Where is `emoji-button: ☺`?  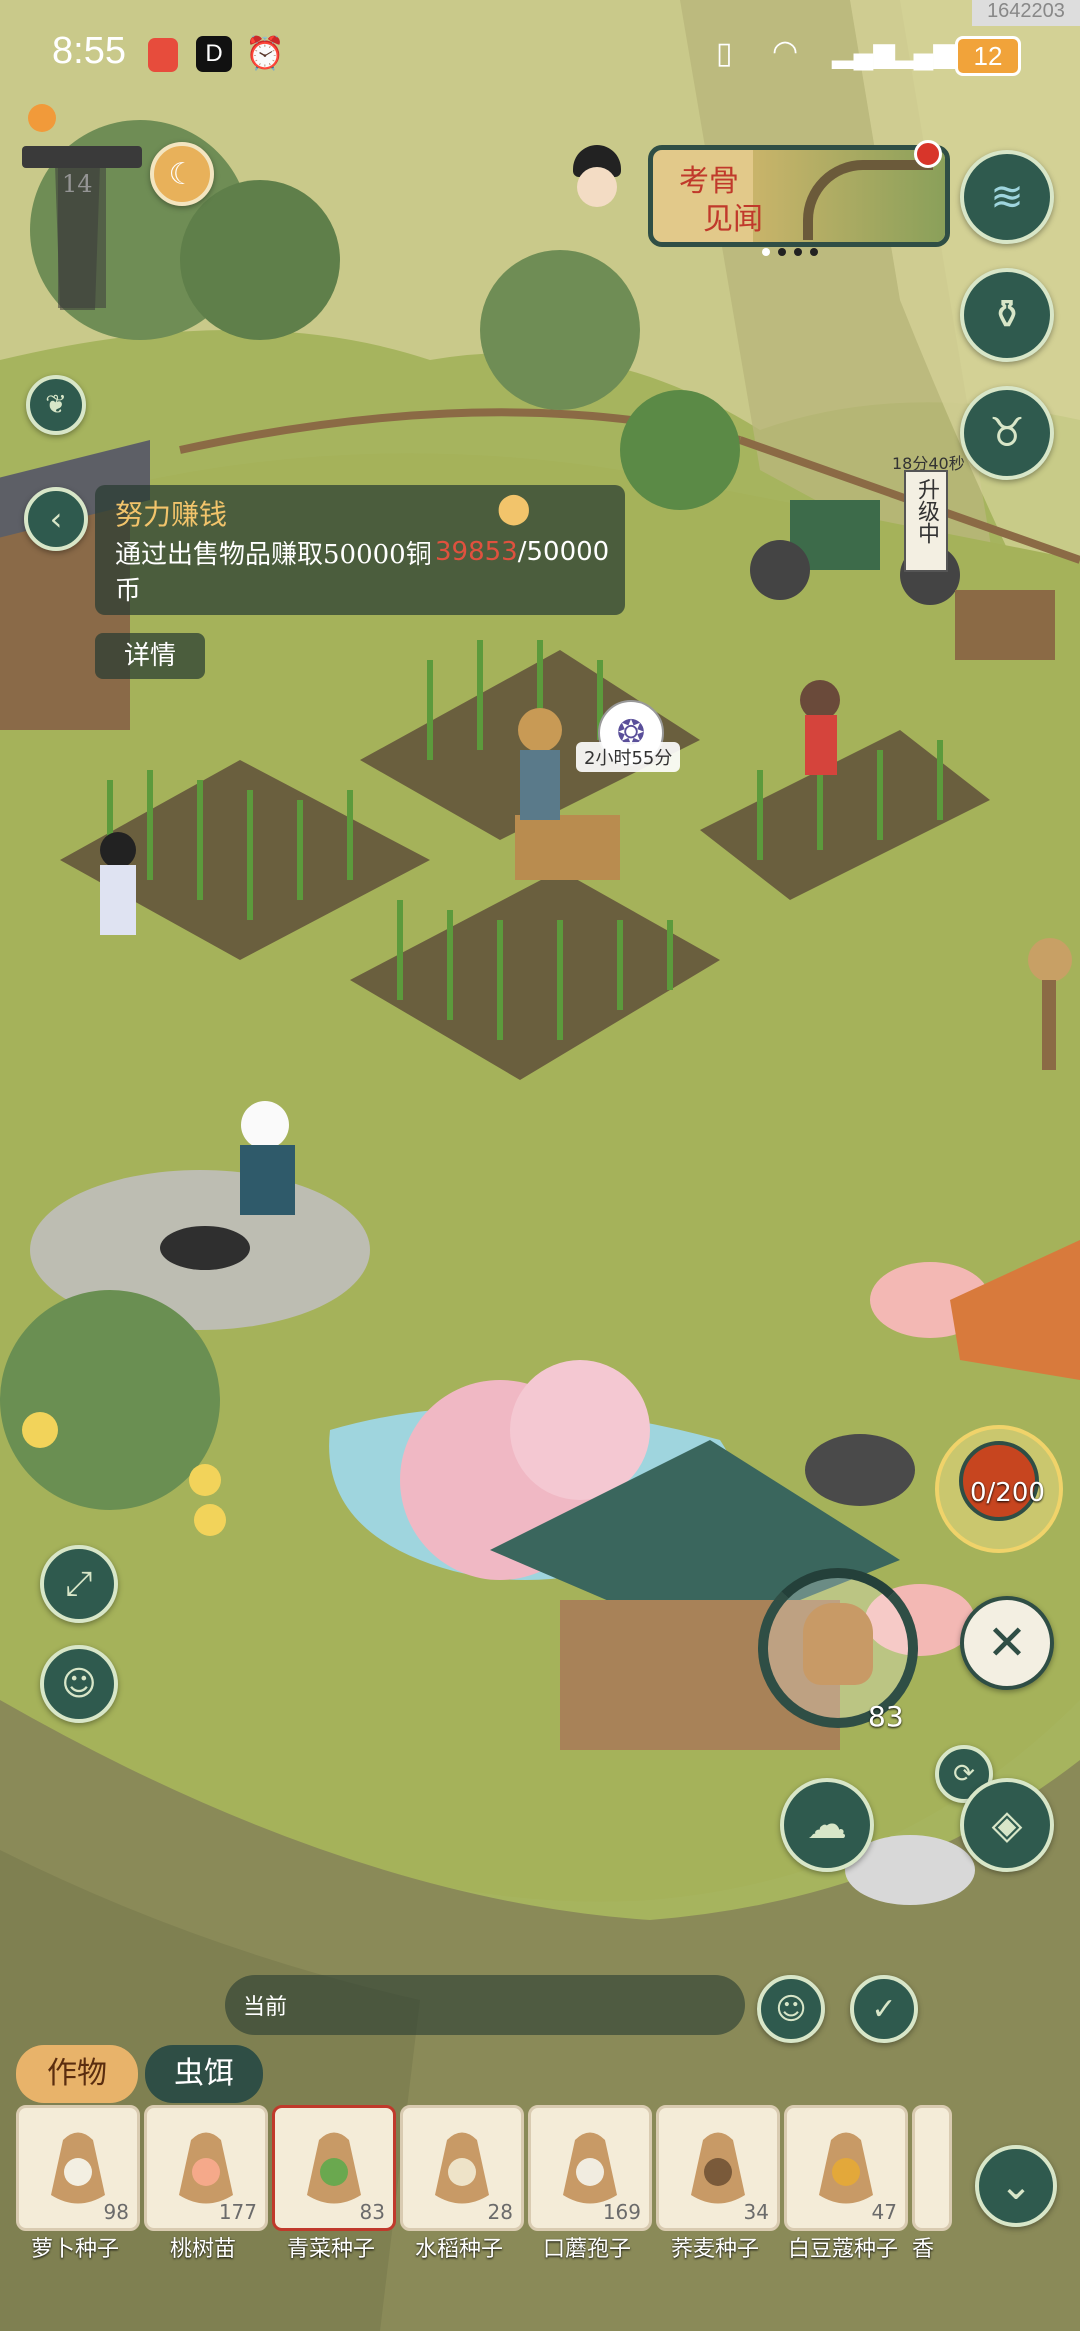 emoji-button: ☺ is located at coordinates (791, 2009).